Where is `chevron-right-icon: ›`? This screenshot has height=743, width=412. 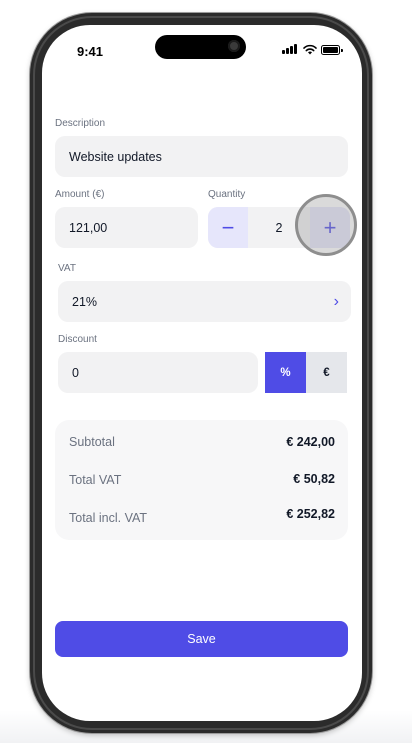 chevron-right-icon: › is located at coordinates (336, 301).